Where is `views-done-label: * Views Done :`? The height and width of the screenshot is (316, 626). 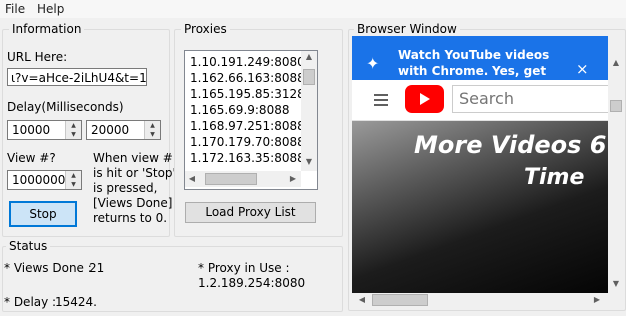 views-done-label: * Views Done : is located at coordinates (48, 268).